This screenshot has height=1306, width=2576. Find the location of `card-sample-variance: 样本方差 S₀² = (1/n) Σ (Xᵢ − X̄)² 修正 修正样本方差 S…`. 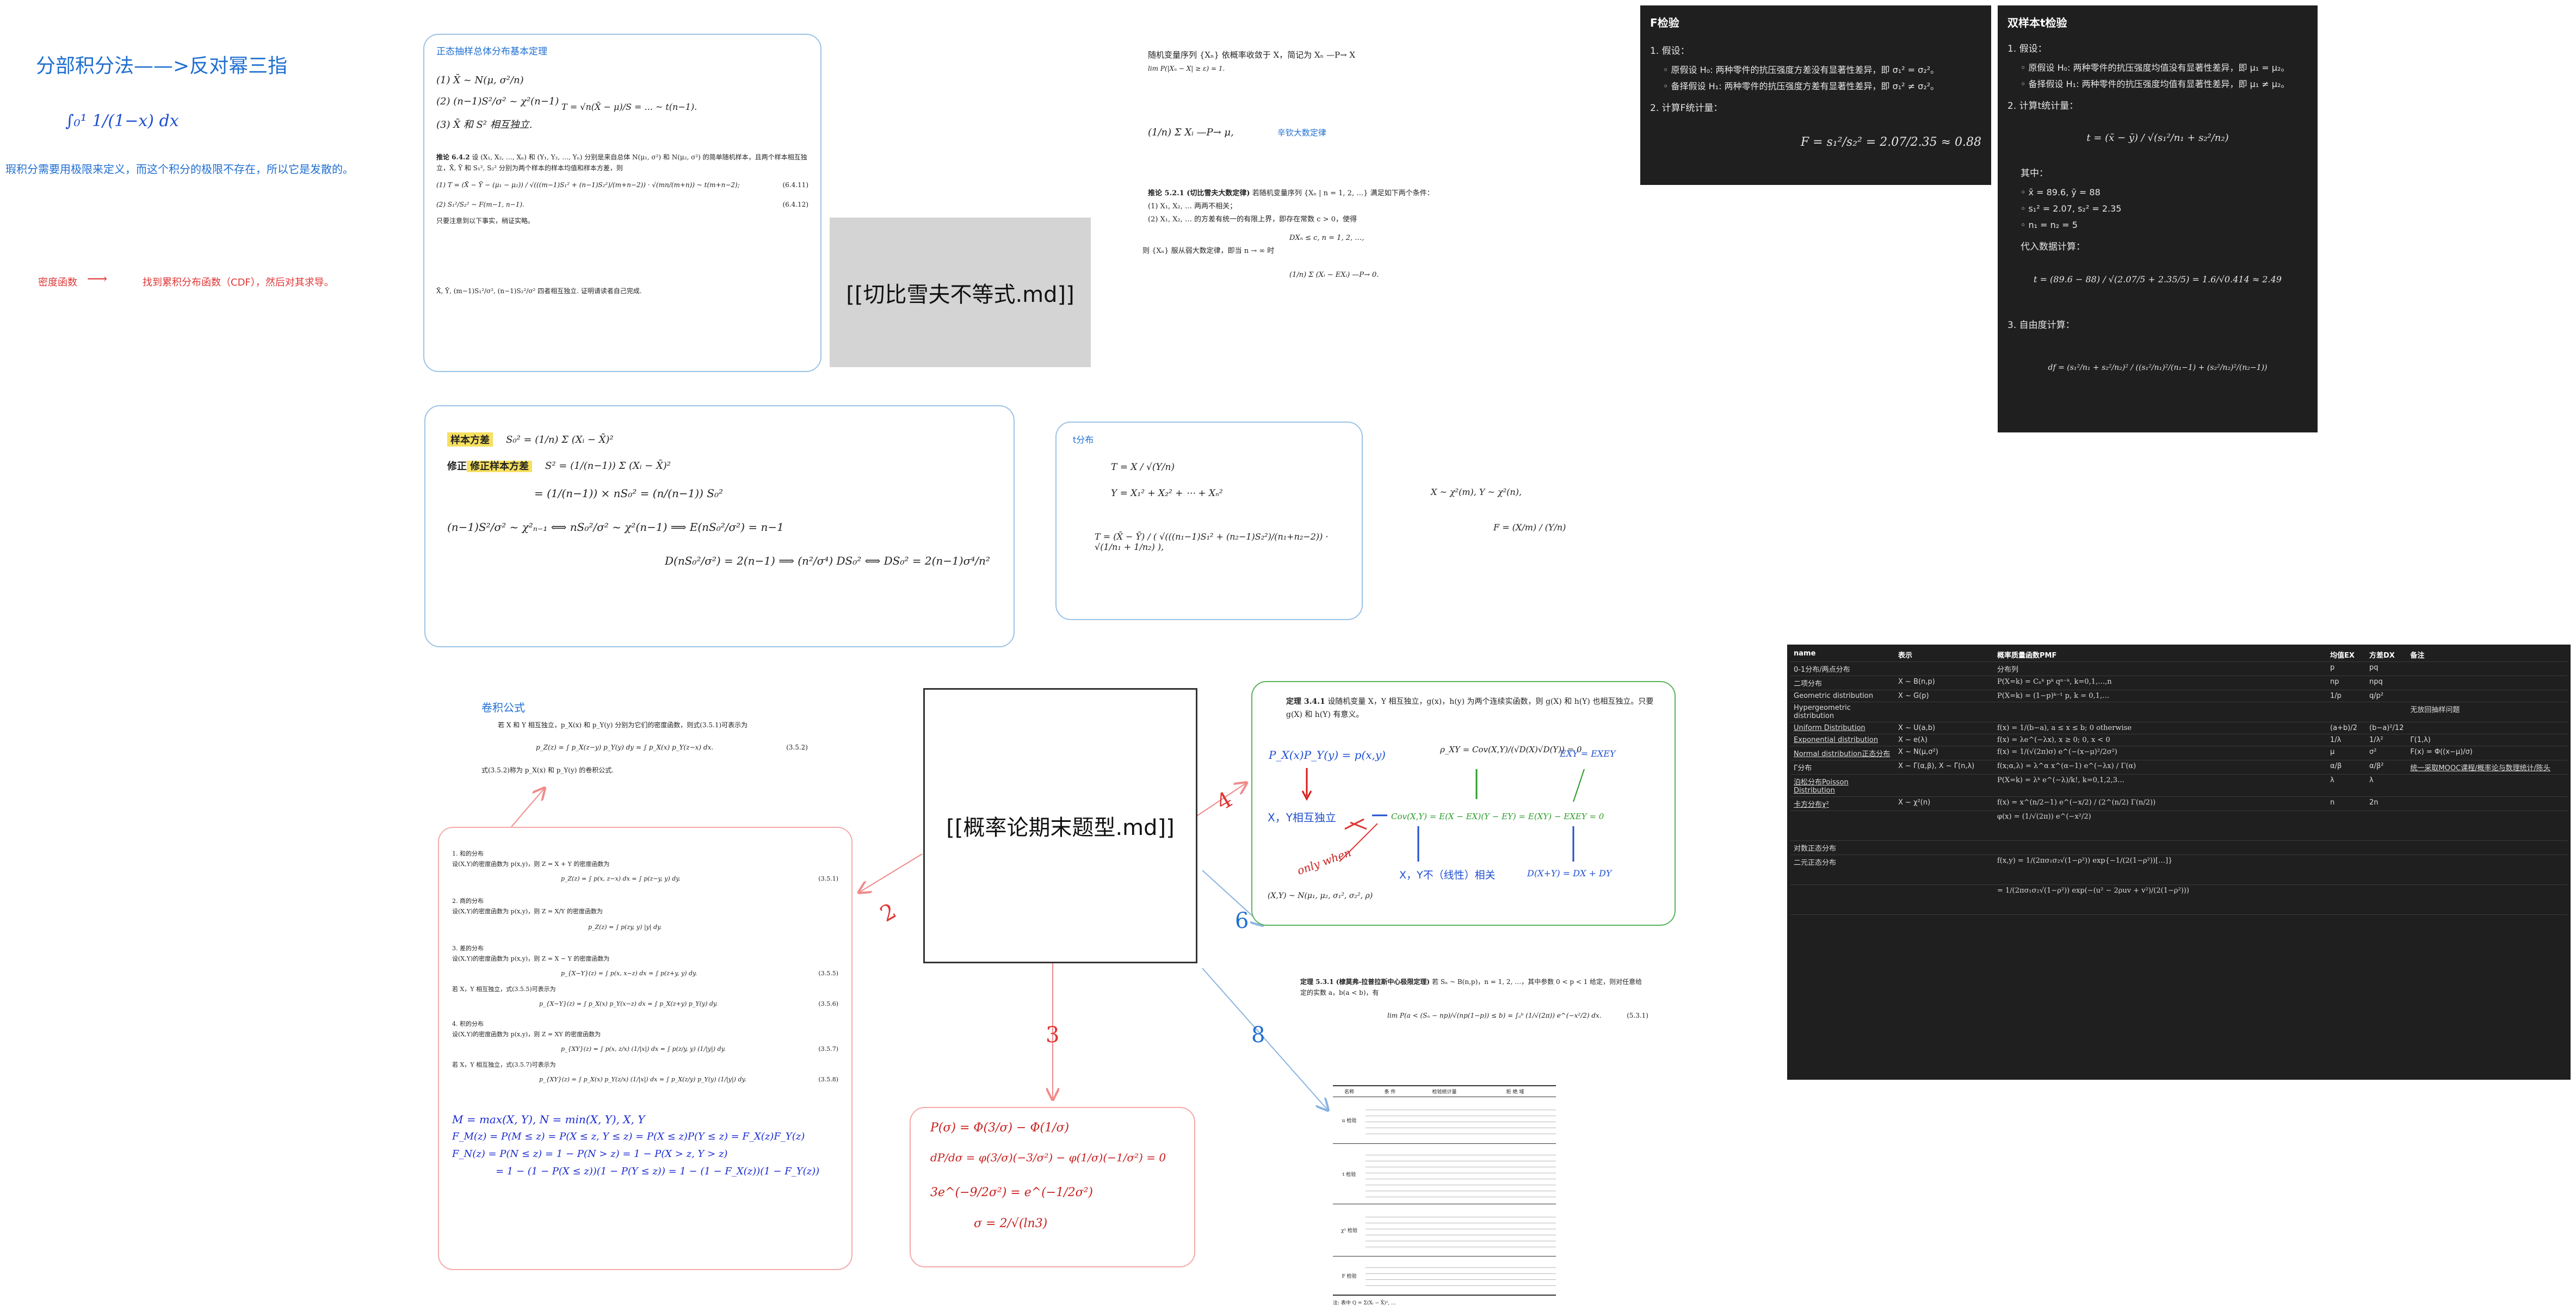

card-sample-variance: 样本方差 S₀² = (1/n) Σ (Xᵢ − X̄)² 修正 修正样本方差 S… is located at coordinates (720, 526).